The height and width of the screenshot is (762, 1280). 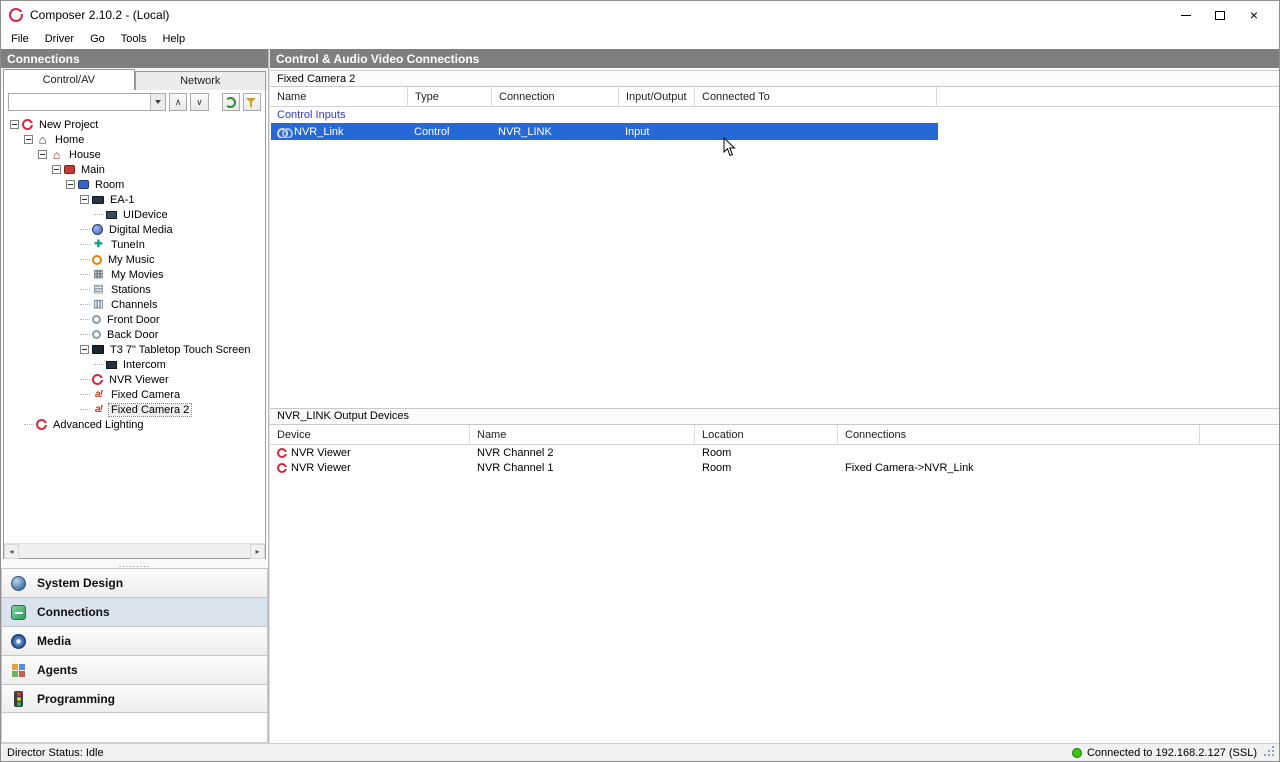 What do you see at coordinates (555, 97) in the screenshot?
I see `column-header-connection: Connection` at bounding box center [555, 97].